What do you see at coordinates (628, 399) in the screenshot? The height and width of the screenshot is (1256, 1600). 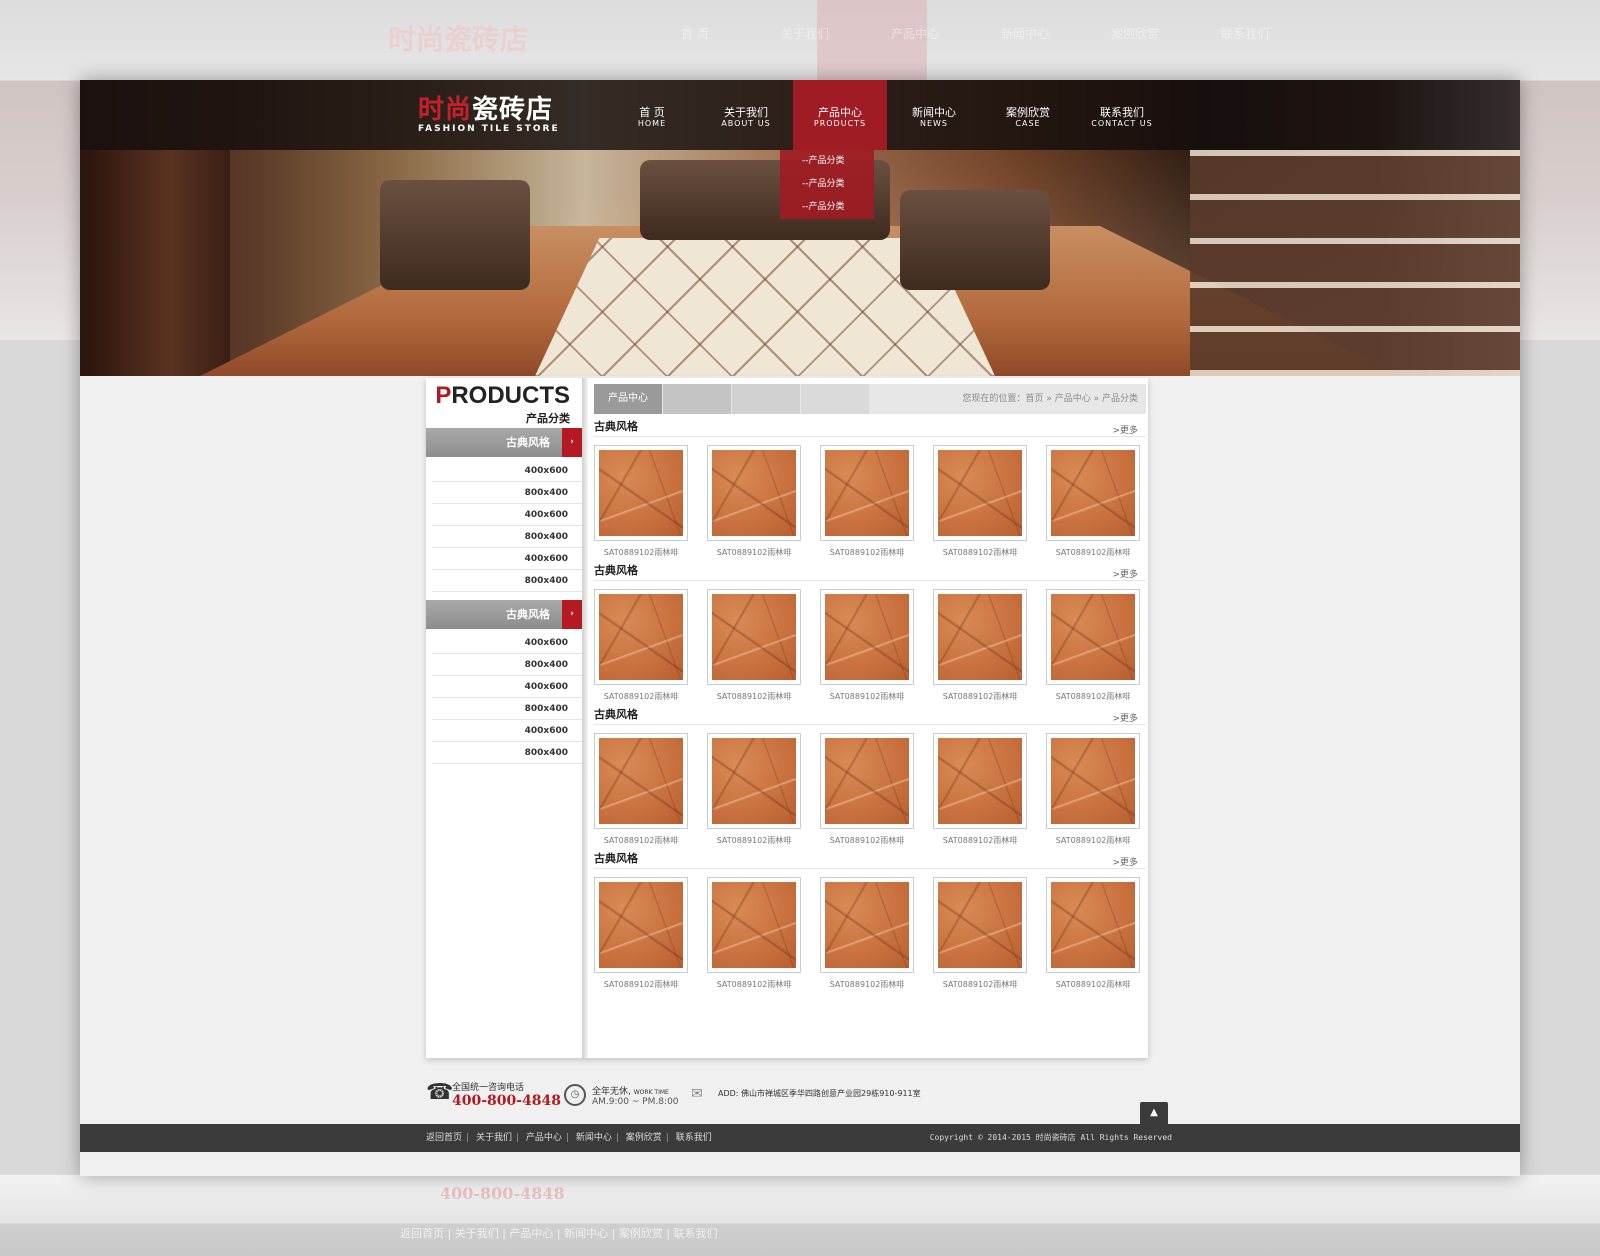 I see `tab-products: 产品中心` at bounding box center [628, 399].